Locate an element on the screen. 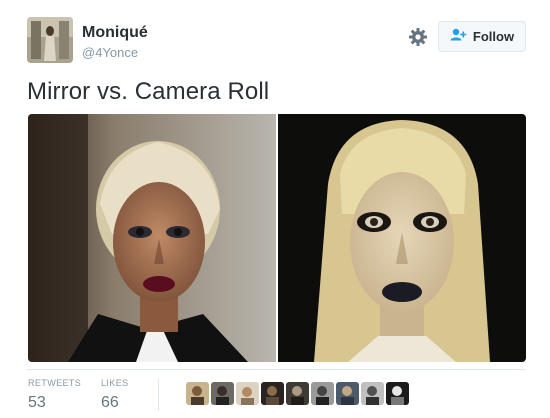 This screenshot has height=418, width=550. gear-icon is located at coordinates (418, 37).